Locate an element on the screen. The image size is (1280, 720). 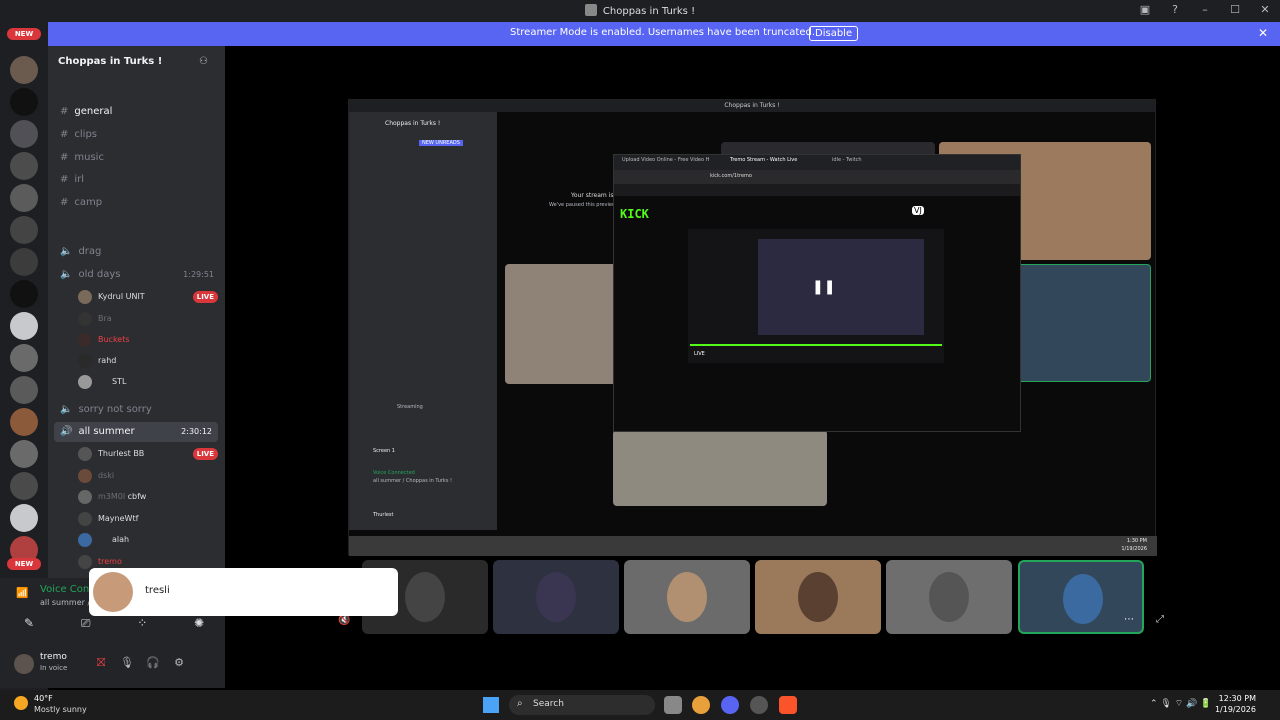
more-options-icon: ⋯ is located at coordinates (1129, 619).